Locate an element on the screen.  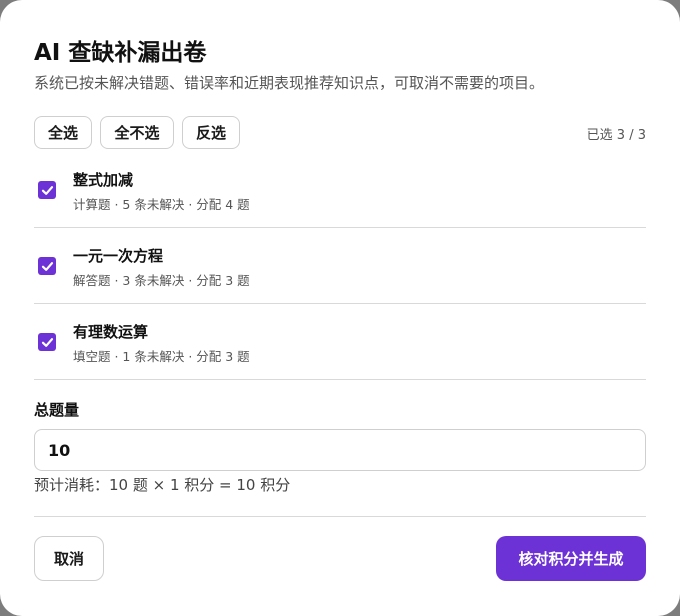
knowledge-point-item: 一元一次方程 解答题 · 3 条未解决 · 分配 3 题 is located at coordinates (340, 266).